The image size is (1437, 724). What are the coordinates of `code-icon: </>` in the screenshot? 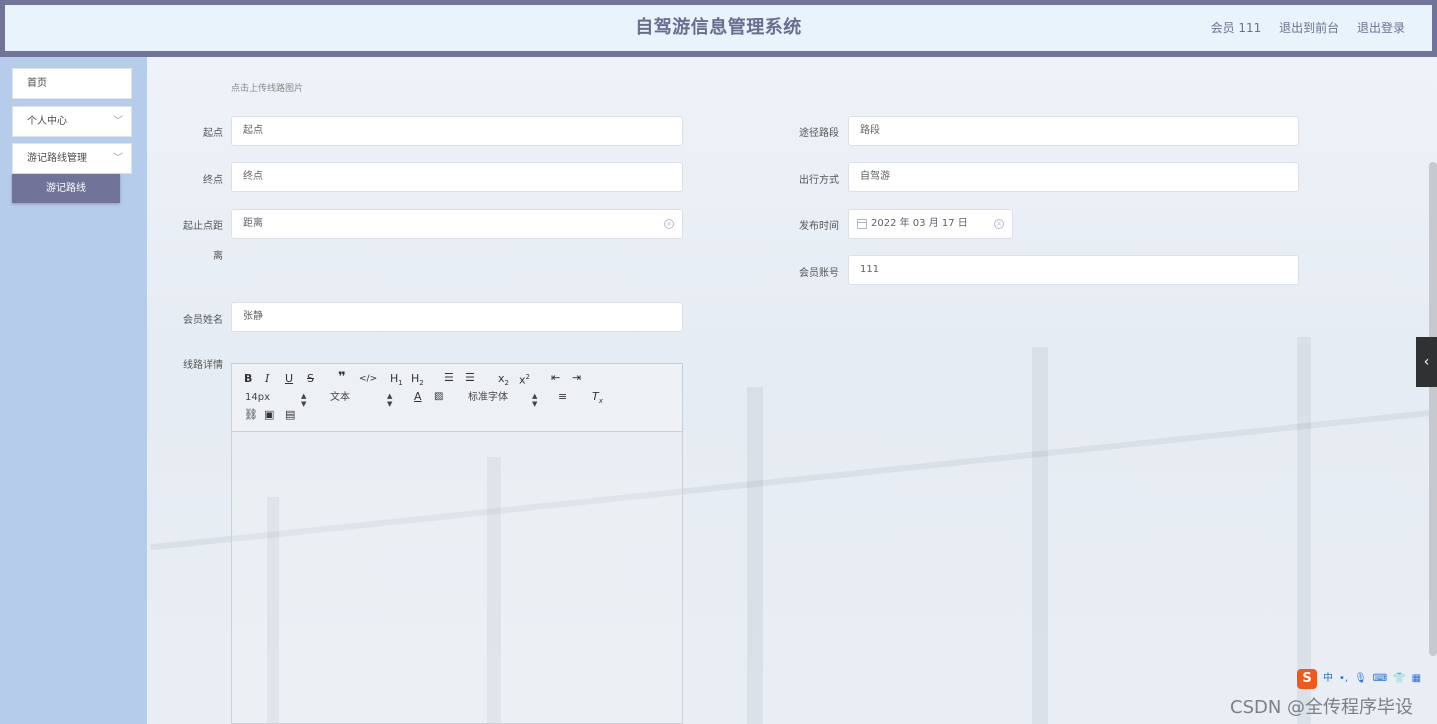 It's located at (368, 379).